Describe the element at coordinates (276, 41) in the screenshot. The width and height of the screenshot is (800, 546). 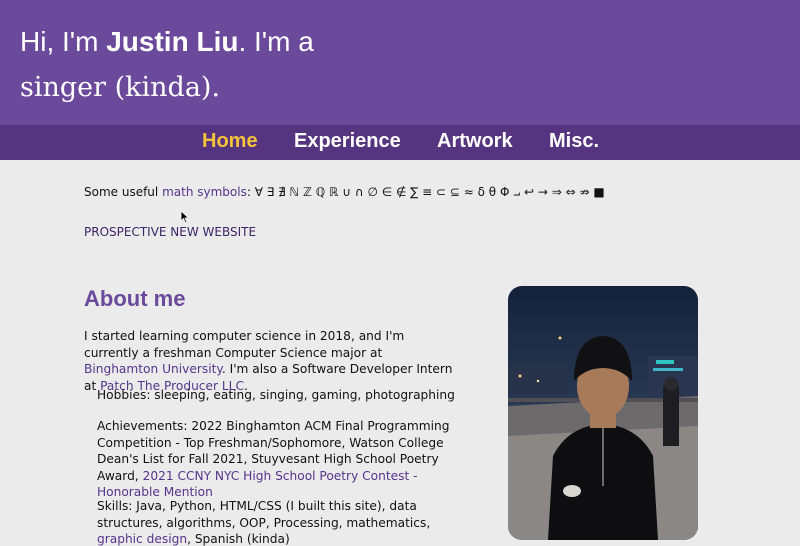
I see `intro-post: . I'm a` at that location.